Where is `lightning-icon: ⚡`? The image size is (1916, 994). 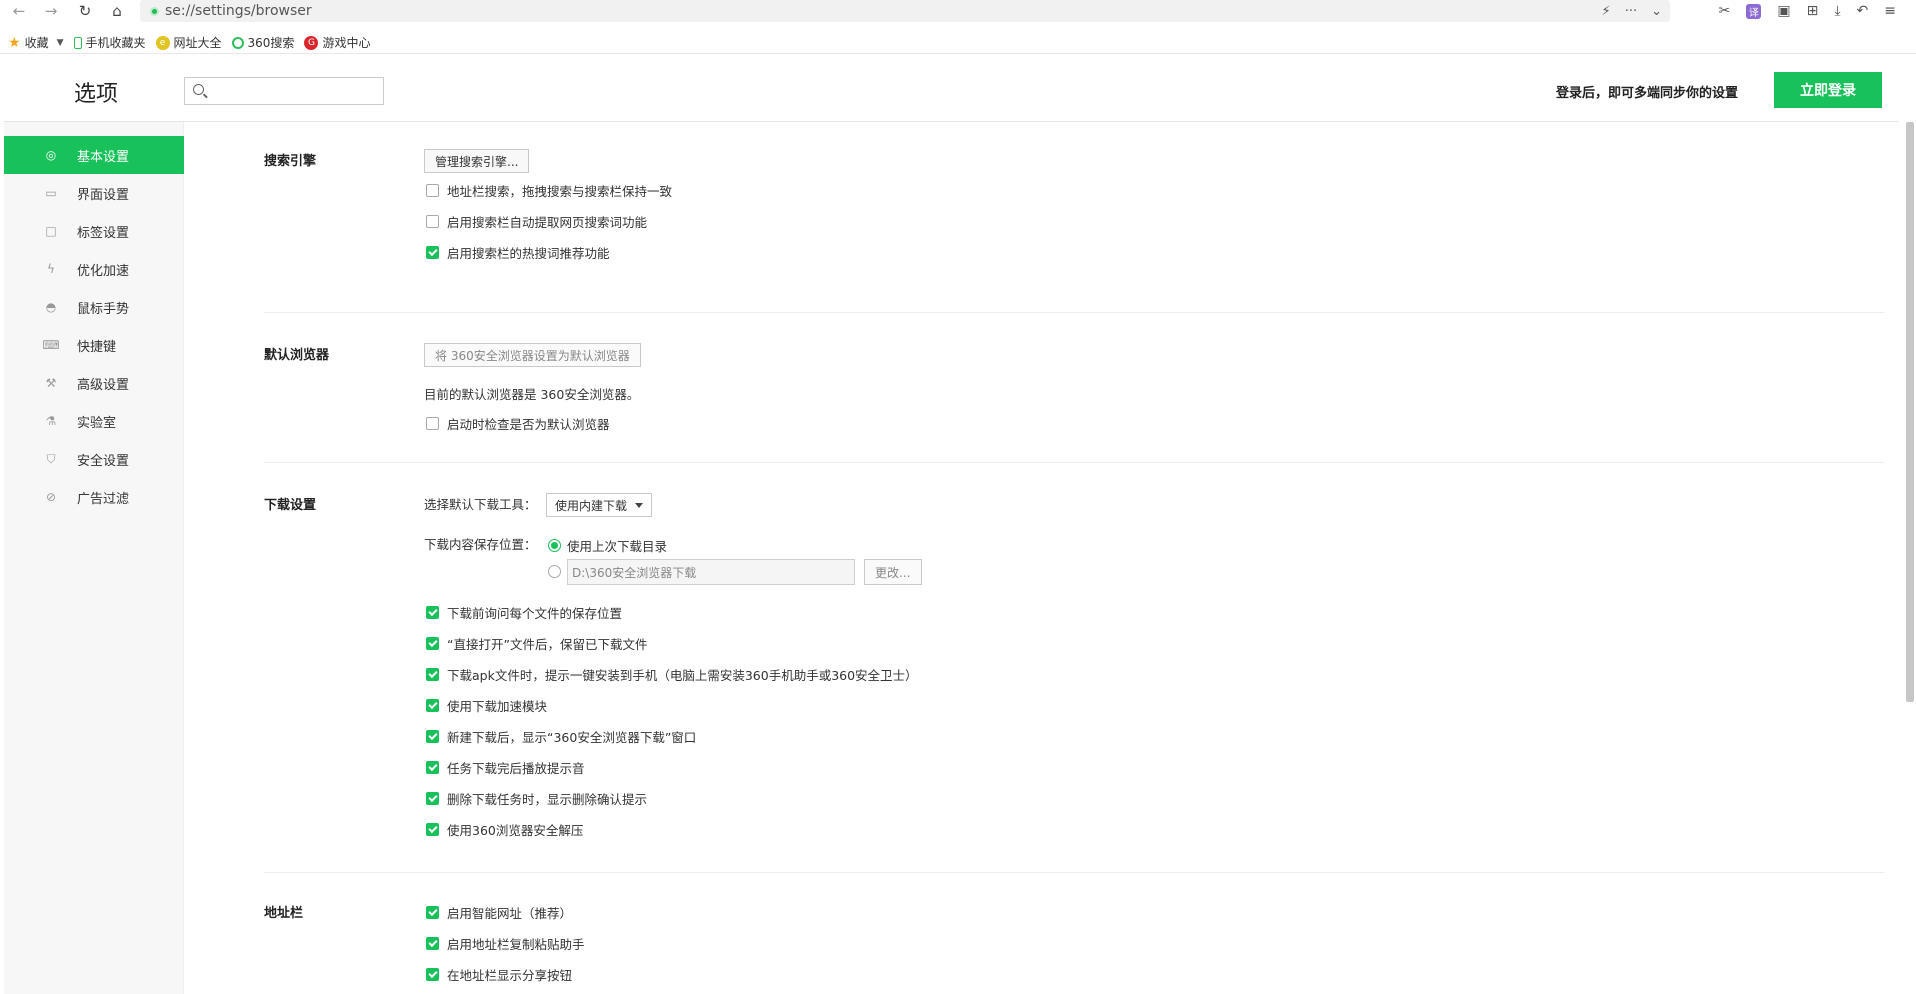 lightning-icon: ⚡ is located at coordinates (1606, 11).